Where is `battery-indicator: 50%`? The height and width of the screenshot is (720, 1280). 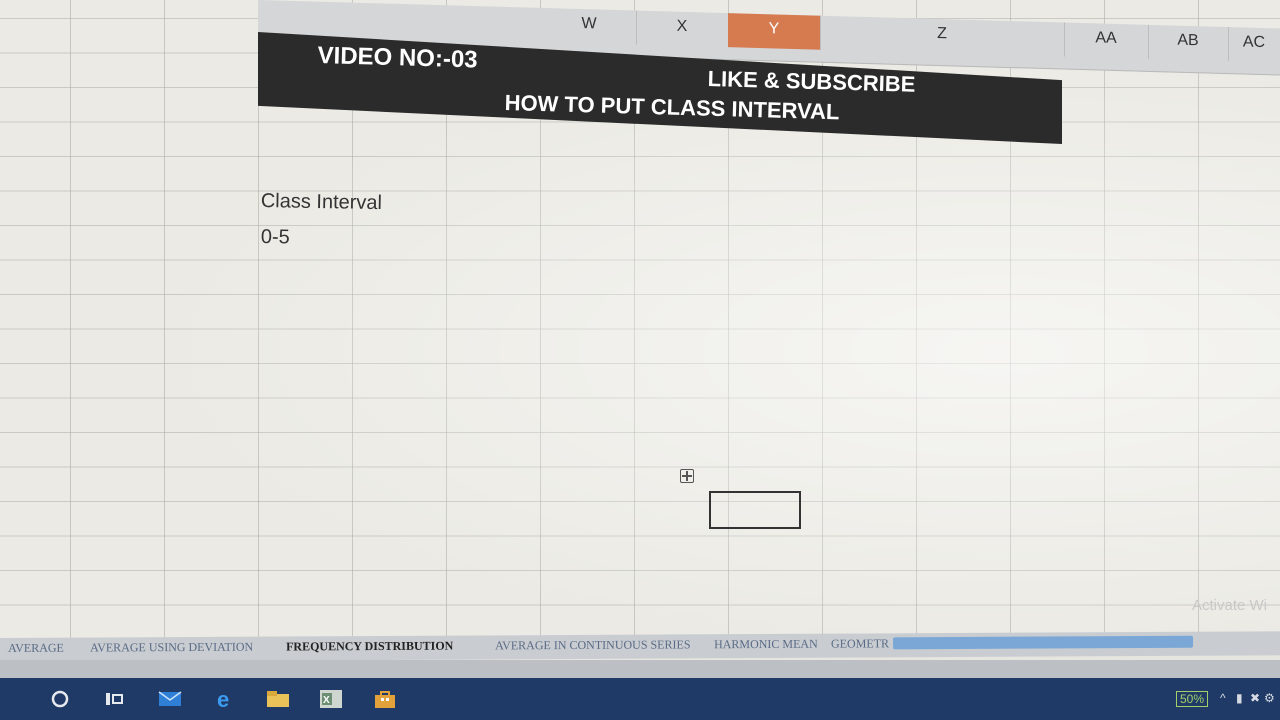
battery-indicator: 50% is located at coordinates (1192, 699).